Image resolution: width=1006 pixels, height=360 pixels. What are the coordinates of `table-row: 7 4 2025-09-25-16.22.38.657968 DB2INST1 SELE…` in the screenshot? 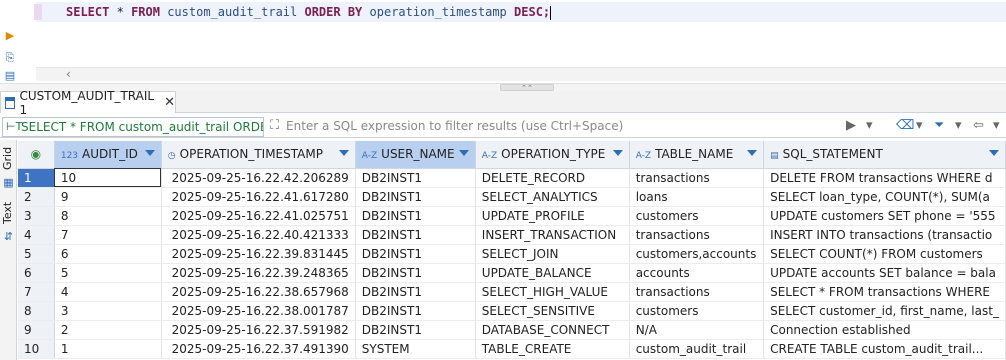 It's located at (512, 292).